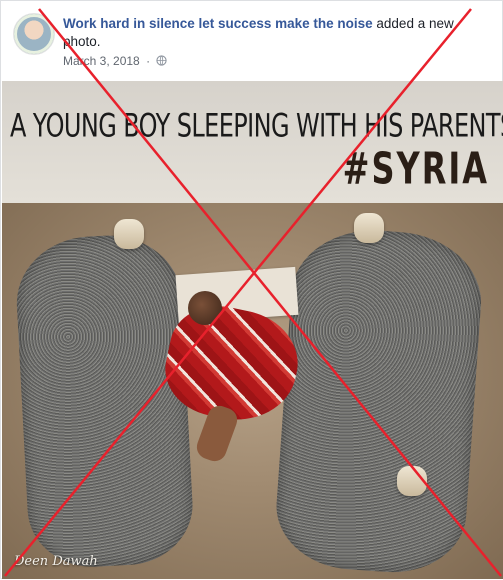 The image size is (503, 580). I want to click on avatar-ring, so click(34, 34).